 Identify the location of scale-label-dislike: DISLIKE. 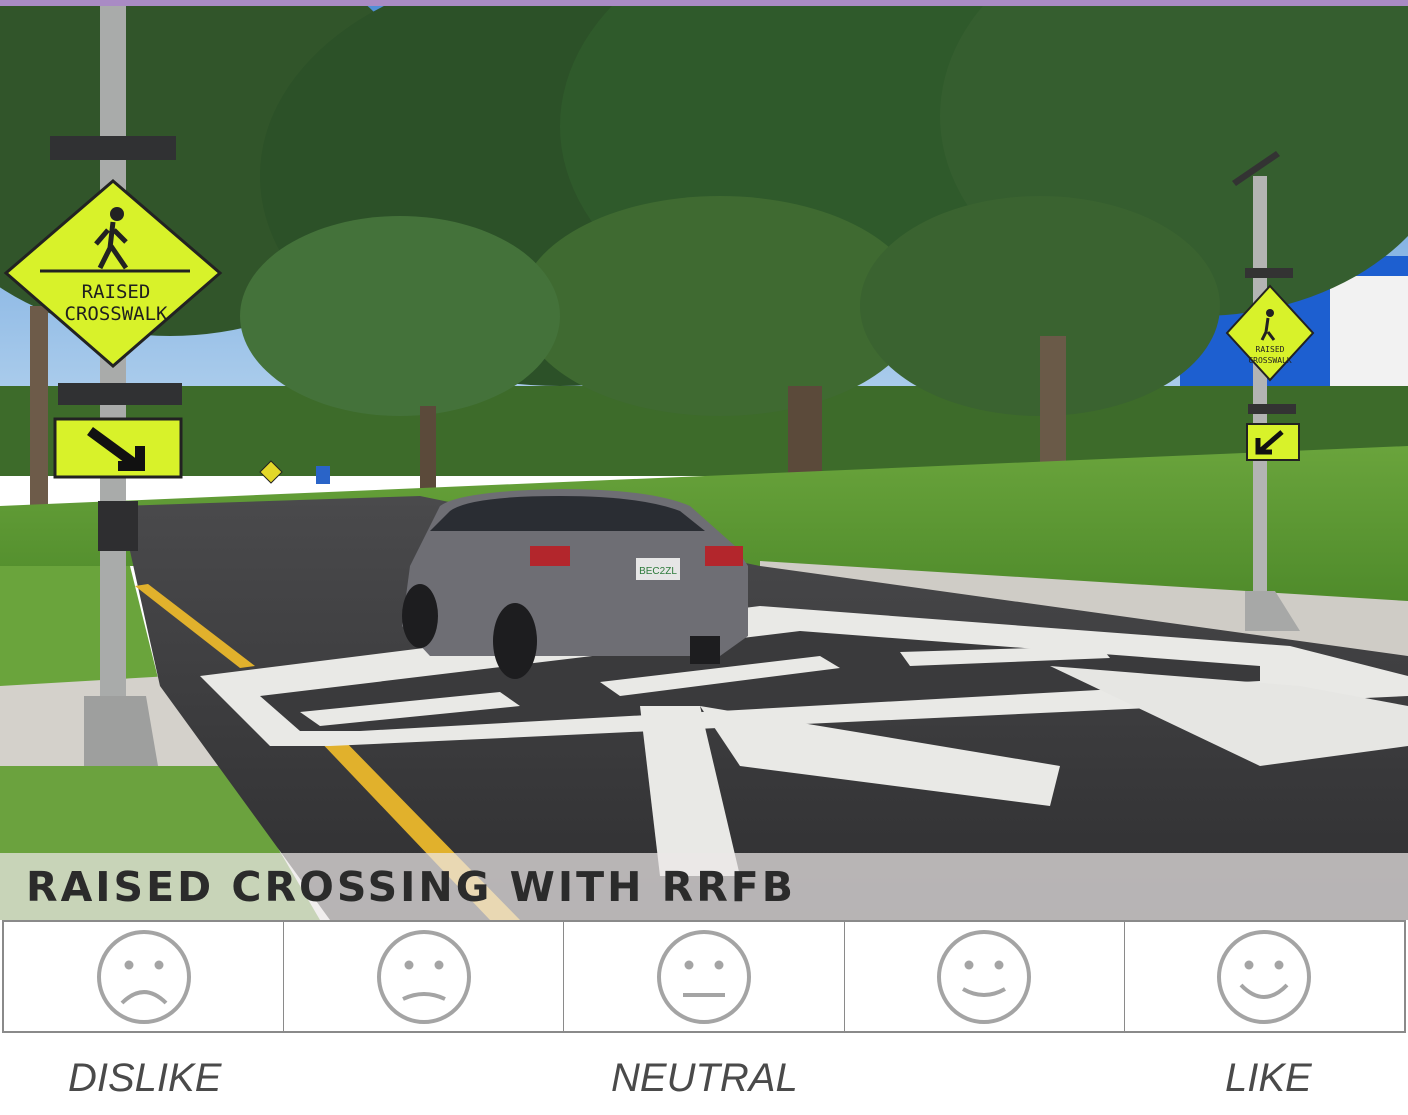
(145, 1078).